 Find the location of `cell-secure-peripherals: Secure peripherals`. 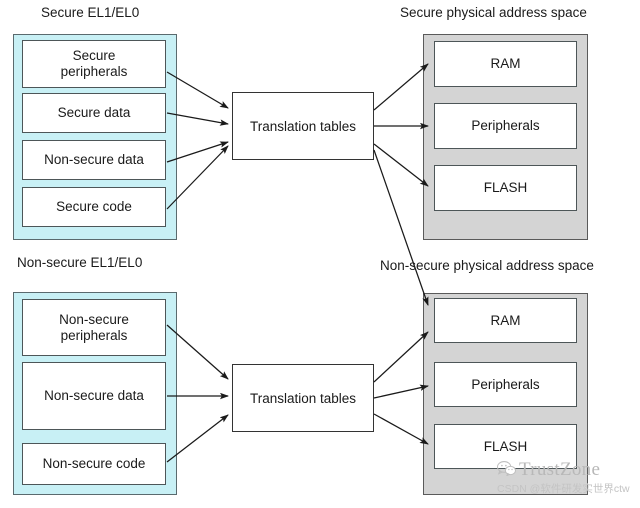

cell-secure-peripherals: Secure peripherals is located at coordinates (94, 64).